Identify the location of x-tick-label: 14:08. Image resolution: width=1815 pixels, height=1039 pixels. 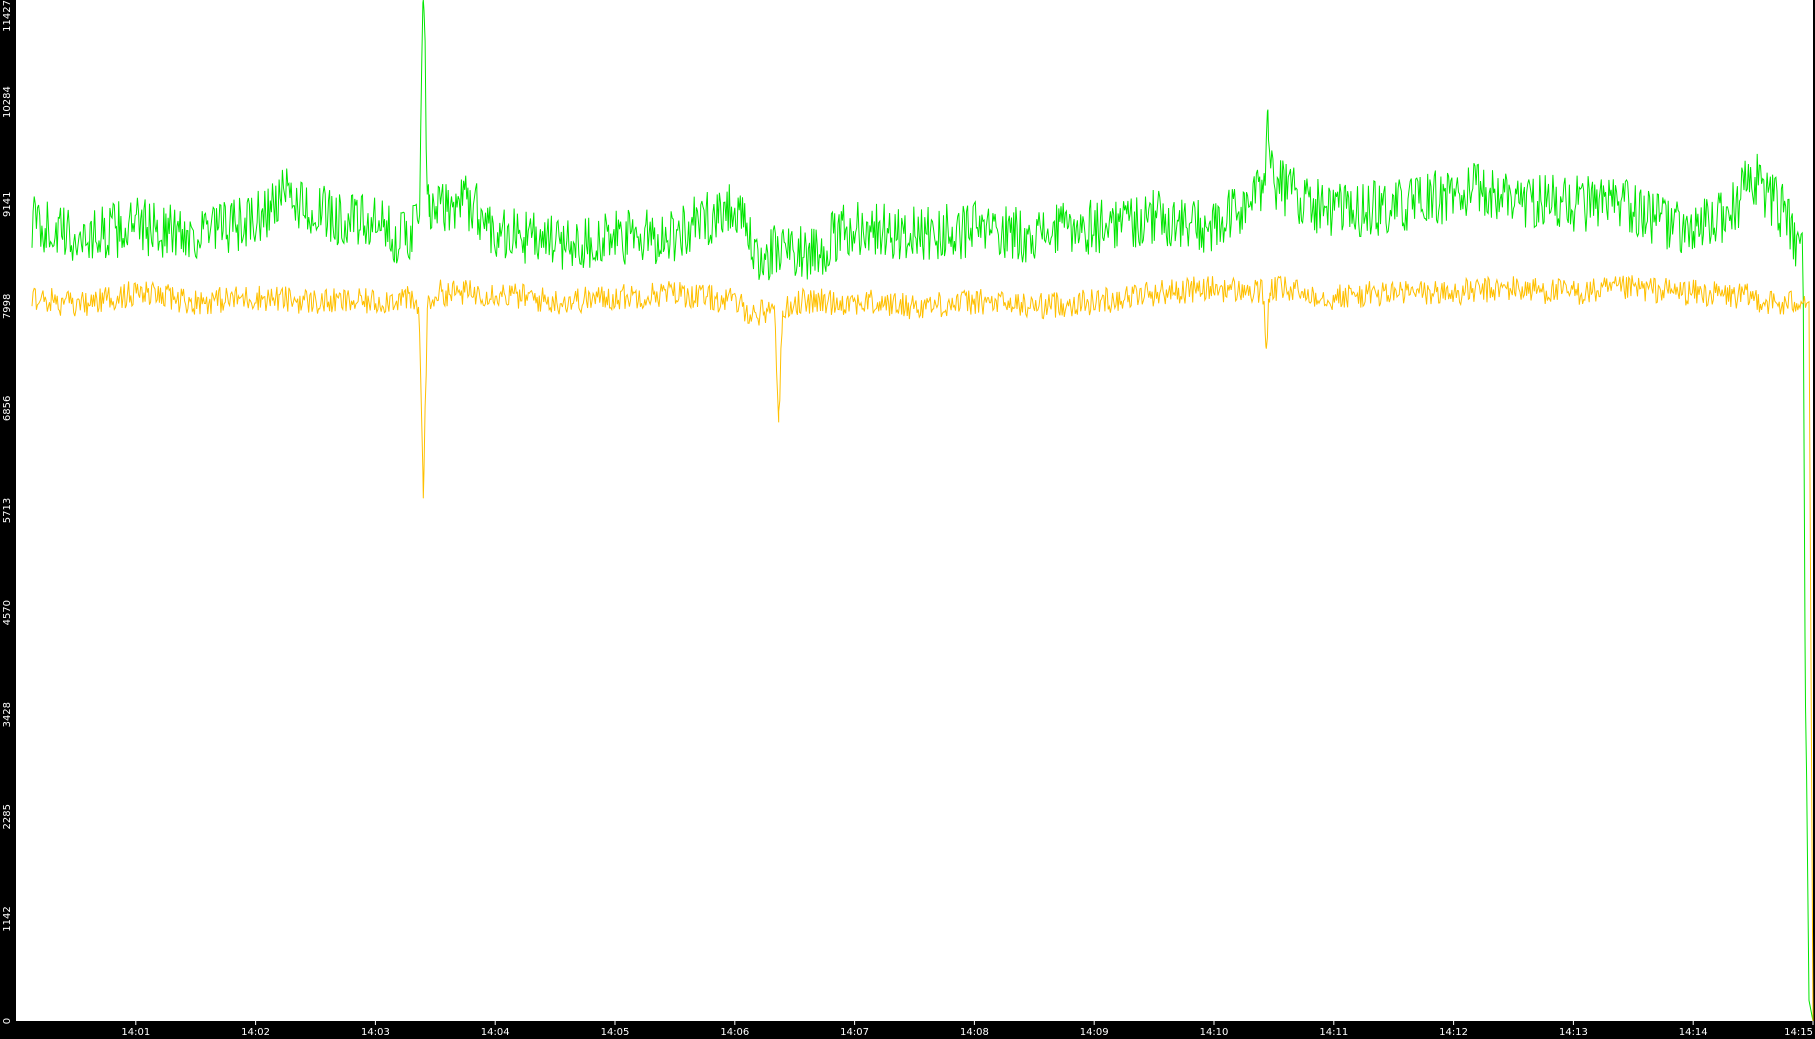
(974, 1032).